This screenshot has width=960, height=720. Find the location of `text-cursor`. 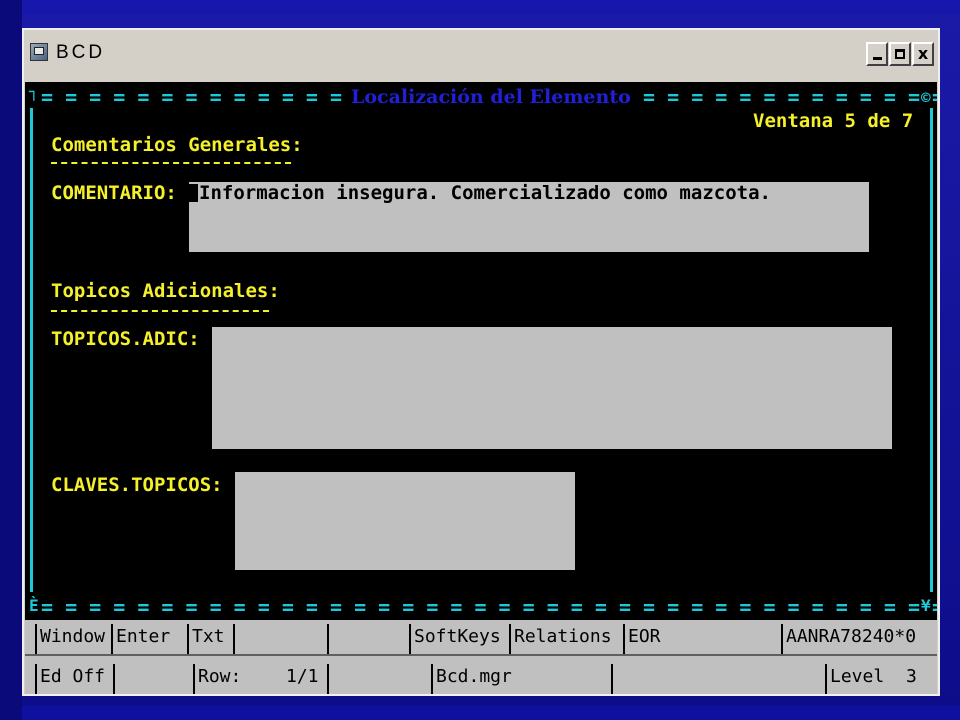

text-cursor is located at coordinates (193, 193).